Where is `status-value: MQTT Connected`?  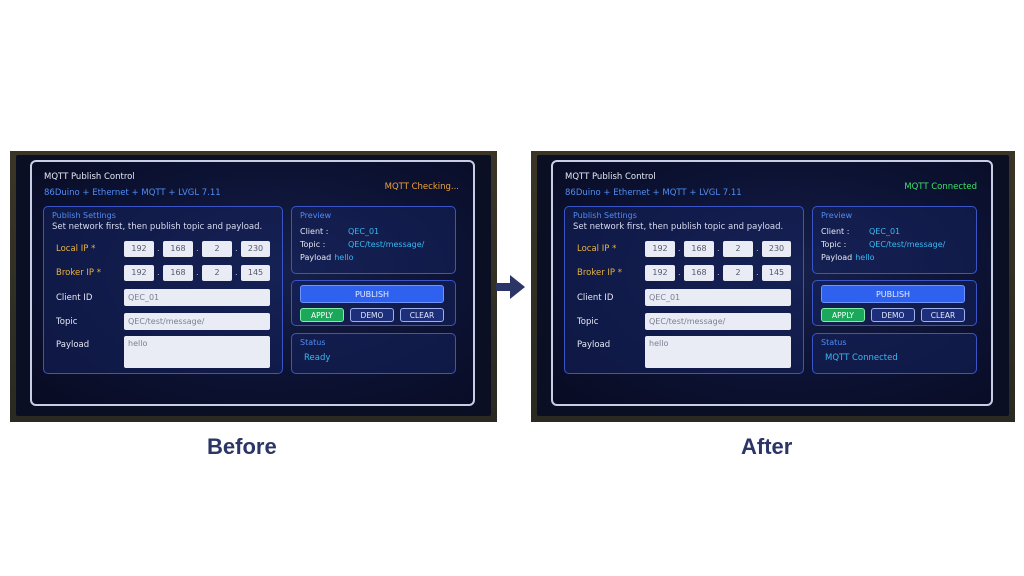
status-value: MQTT Connected is located at coordinates (861, 358).